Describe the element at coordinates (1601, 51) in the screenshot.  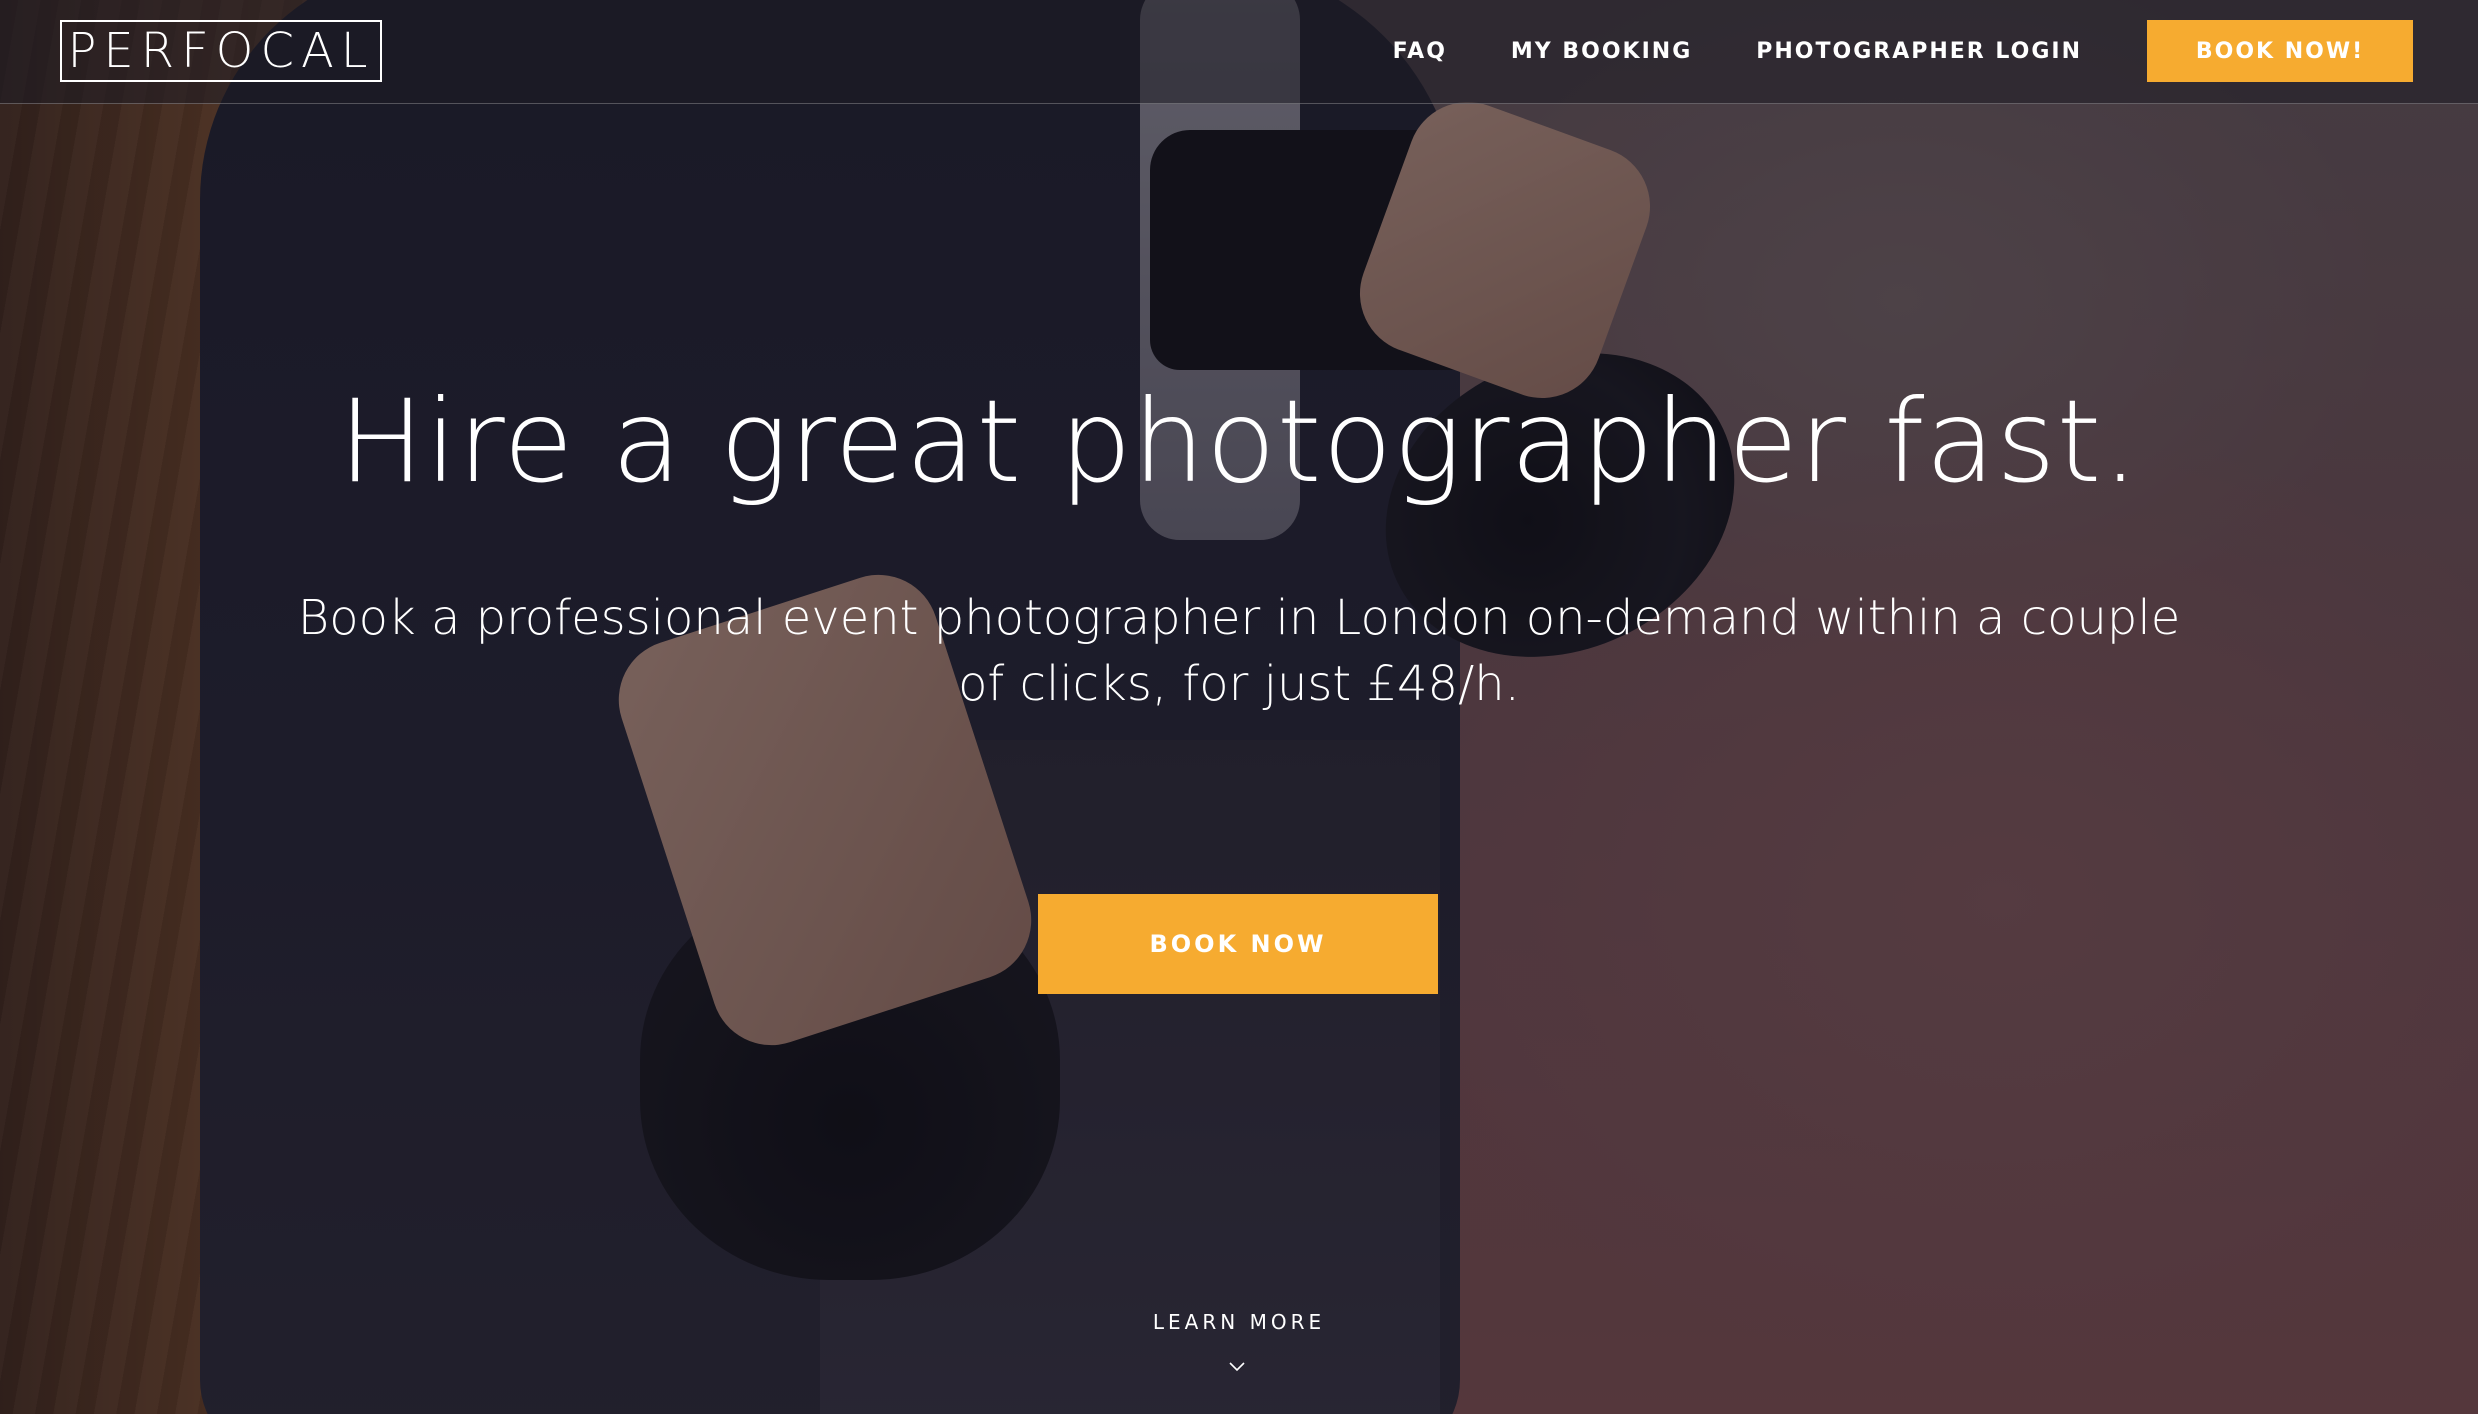
I see `nav-link-my-booking: MY BOOKING` at that location.